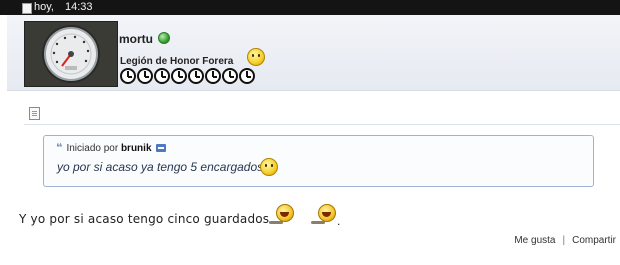 The height and width of the screenshot is (265, 620). What do you see at coordinates (79, 7) in the screenshot?
I see `post-time: 14:33` at bounding box center [79, 7].